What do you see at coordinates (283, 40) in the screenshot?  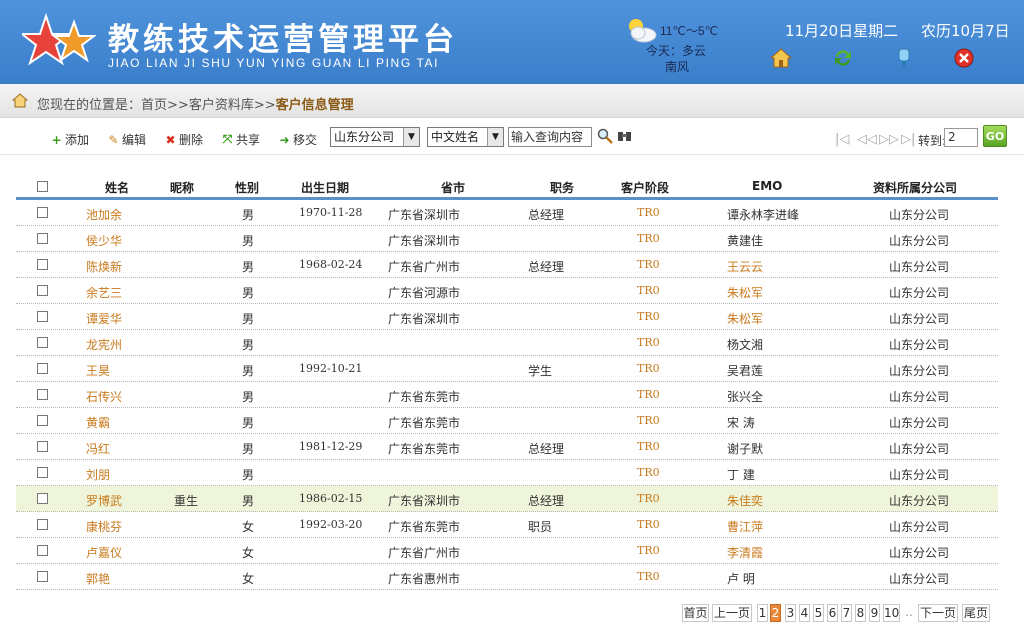 I see `app-title: 教练技术运营管理平台` at bounding box center [283, 40].